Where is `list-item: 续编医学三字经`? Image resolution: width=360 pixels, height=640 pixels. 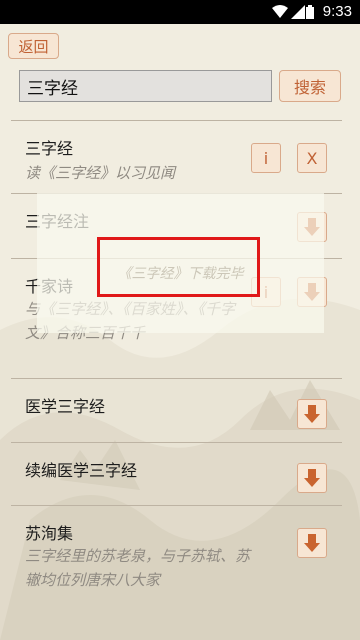
list-item: 续编医学三字经 is located at coordinates (176, 474).